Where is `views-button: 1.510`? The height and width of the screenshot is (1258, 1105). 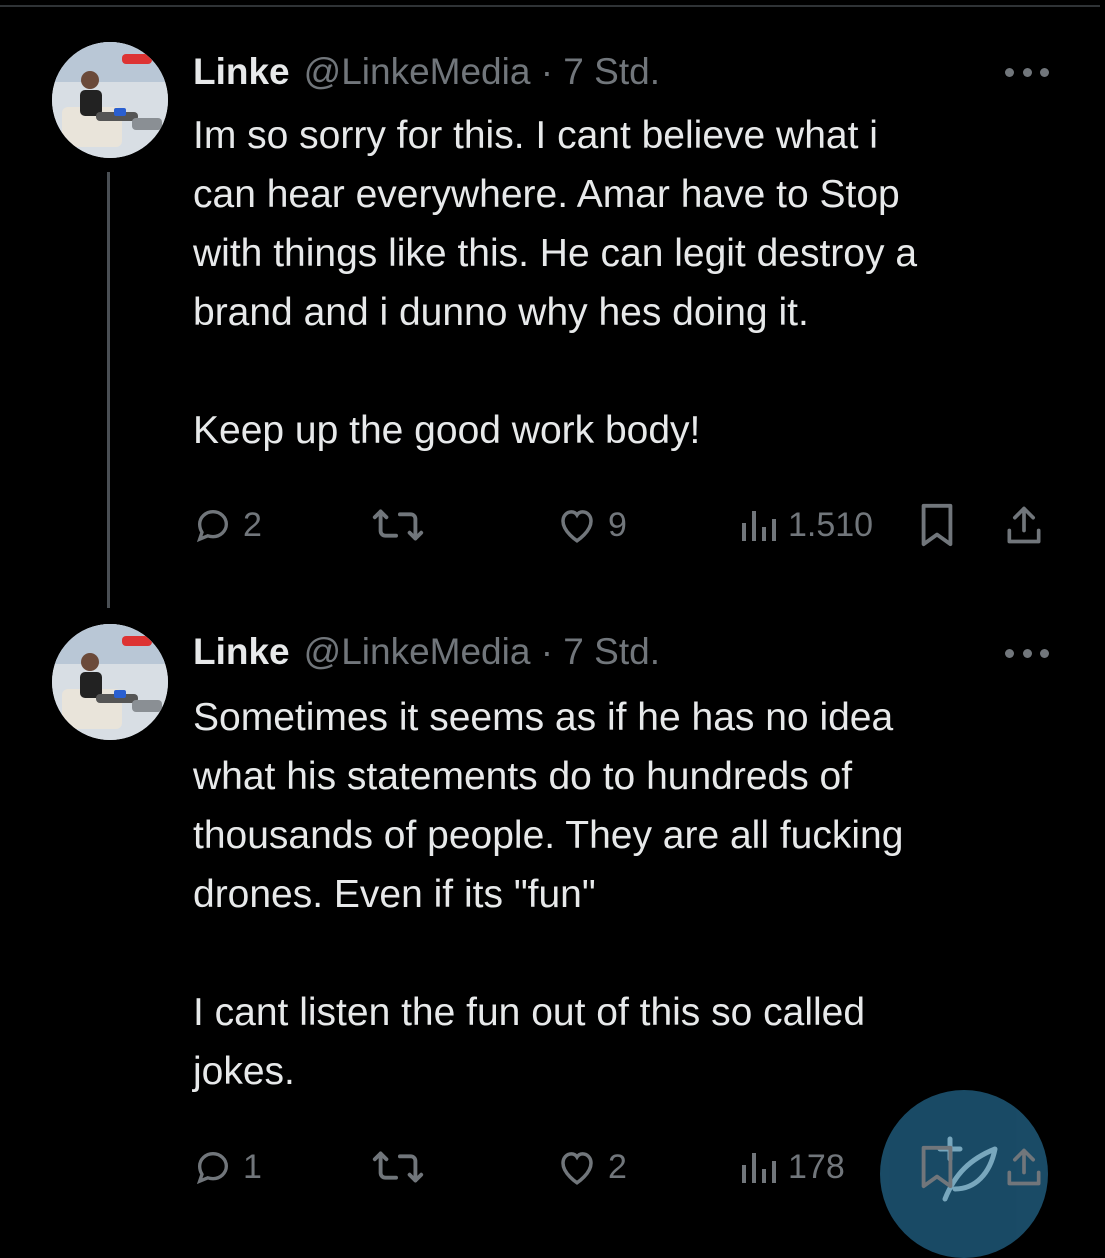
views-button: 1.510 is located at coordinates (805, 525).